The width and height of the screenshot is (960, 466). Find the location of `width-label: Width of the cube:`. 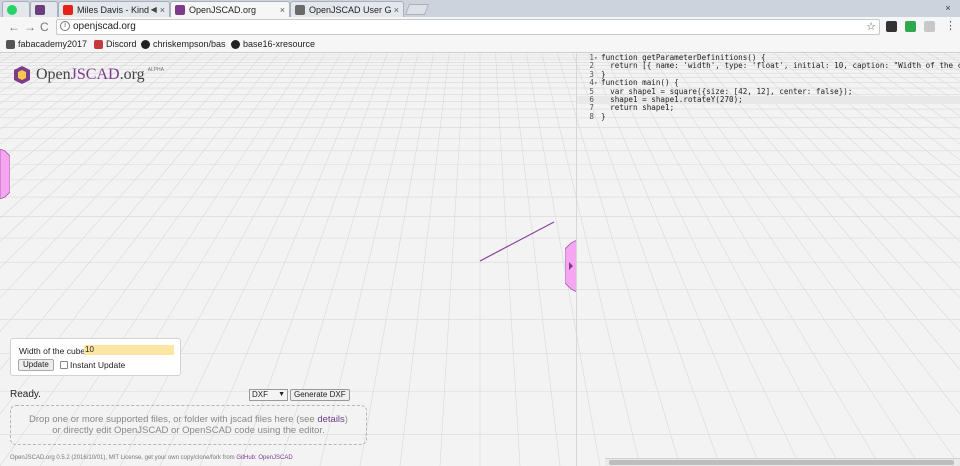

width-label: Width of the cube: is located at coordinates (53, 351).